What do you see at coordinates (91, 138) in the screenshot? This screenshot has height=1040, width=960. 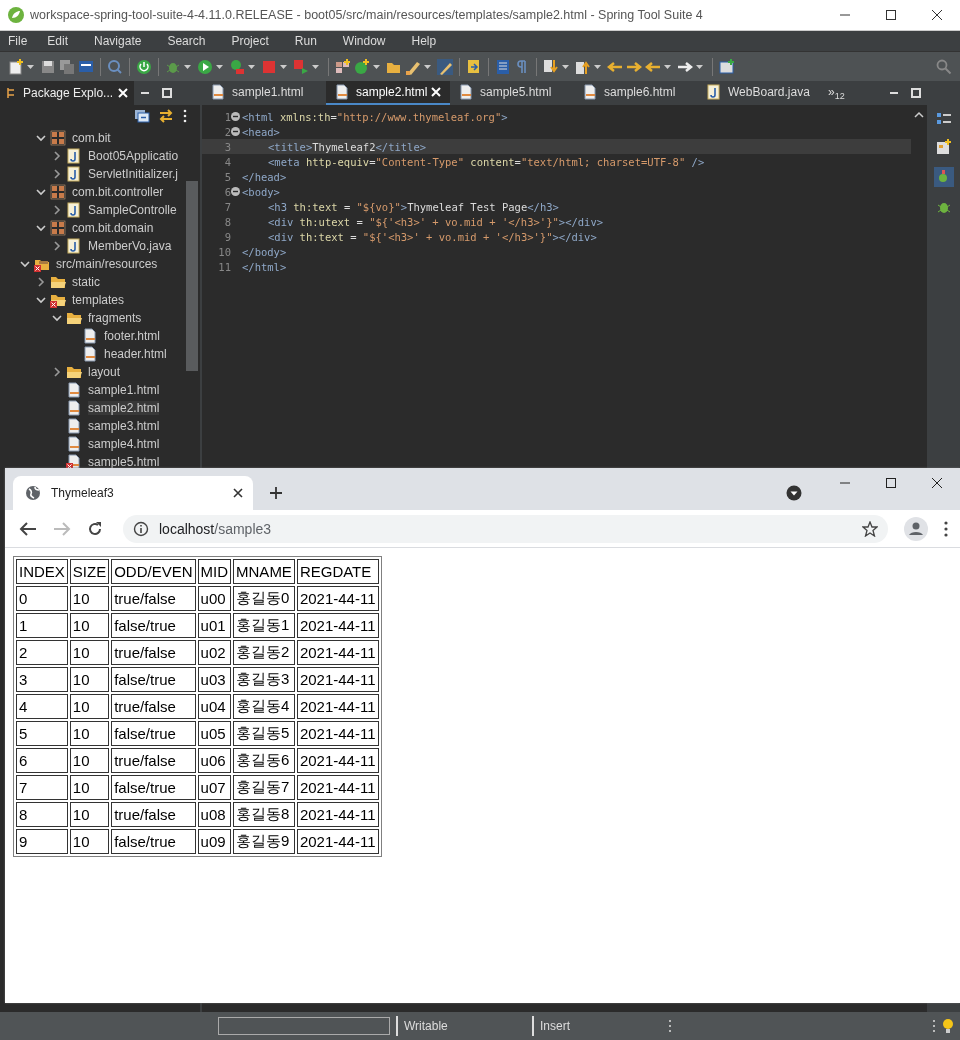 I see `tree-item: com.bit` at bounding box center [91, 138].